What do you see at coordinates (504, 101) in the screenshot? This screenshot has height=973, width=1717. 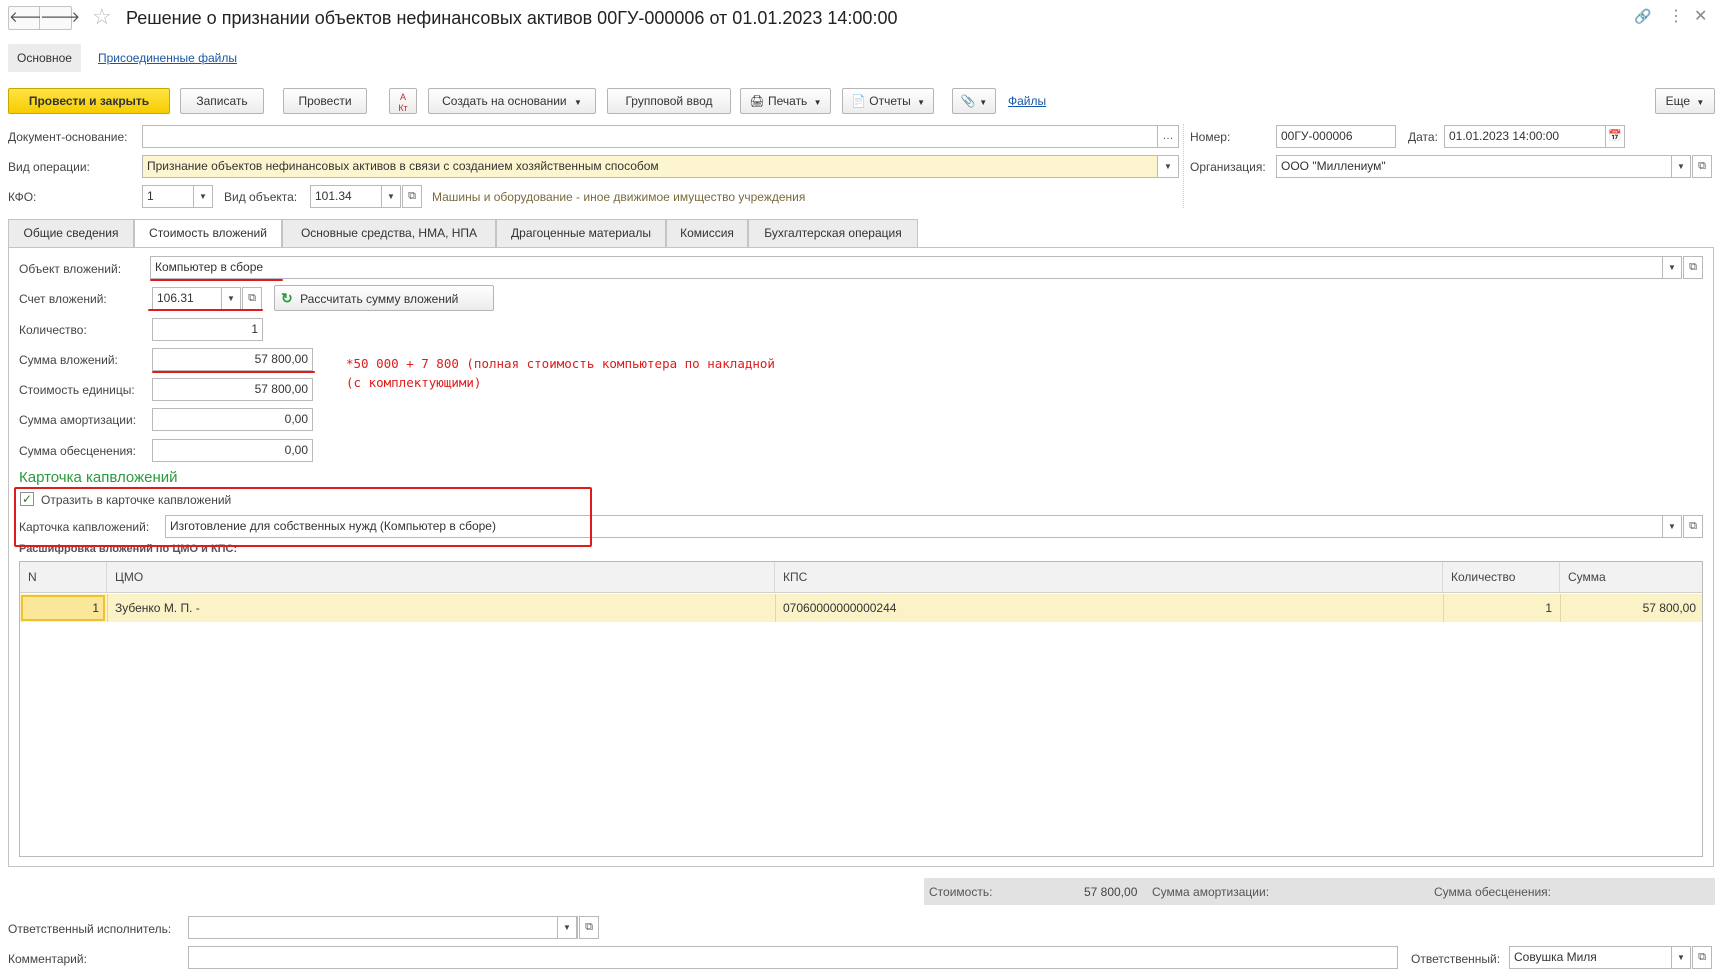 I see `create-based-label: Создать на основании` at bounding box center [504, 101].